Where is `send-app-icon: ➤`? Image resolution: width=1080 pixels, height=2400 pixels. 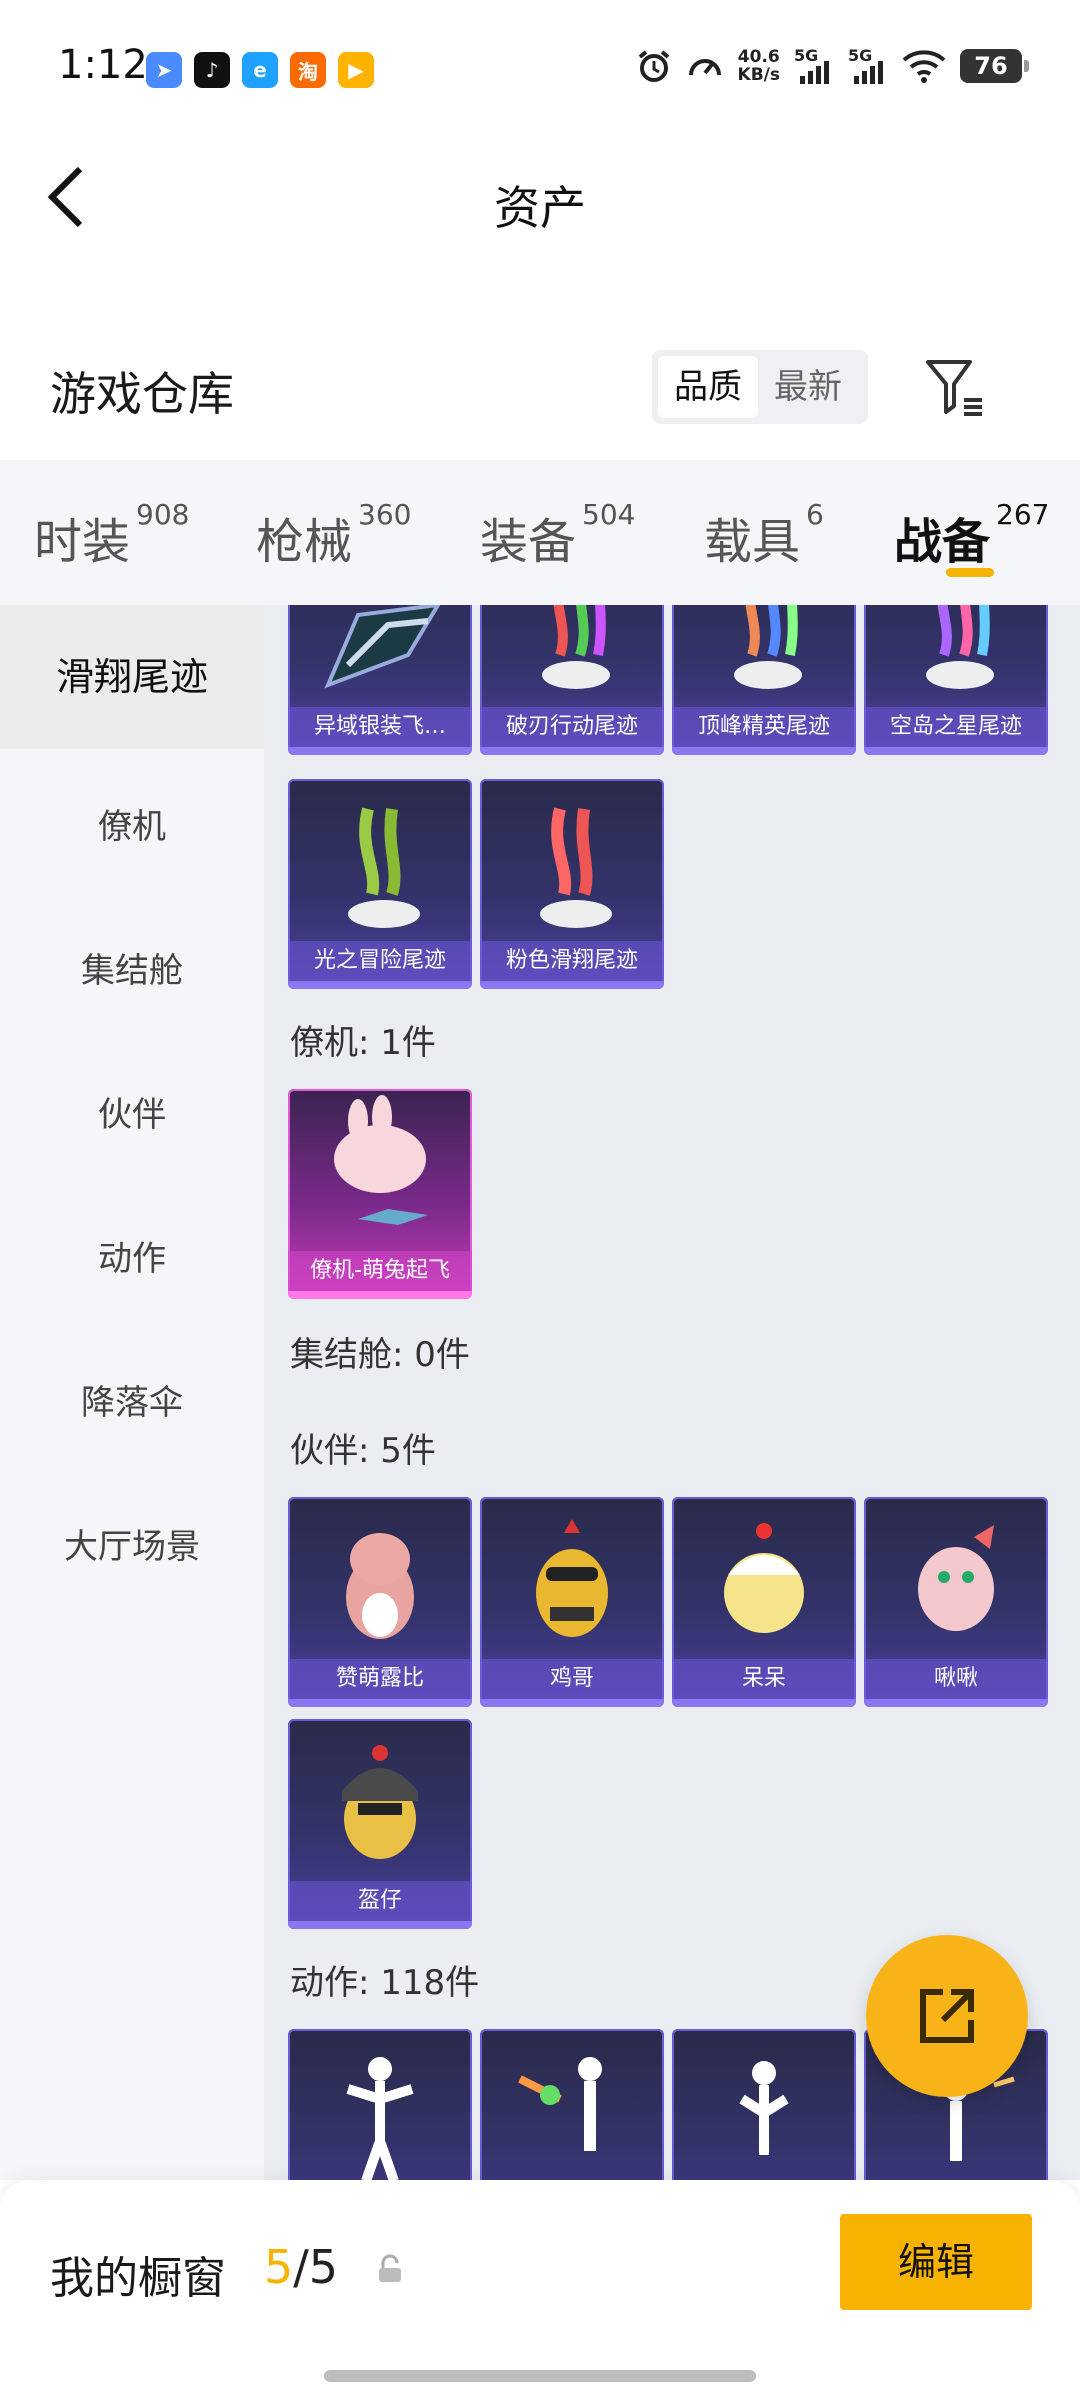 send-app-icon: ➤ is located at coordinates (164, 70).